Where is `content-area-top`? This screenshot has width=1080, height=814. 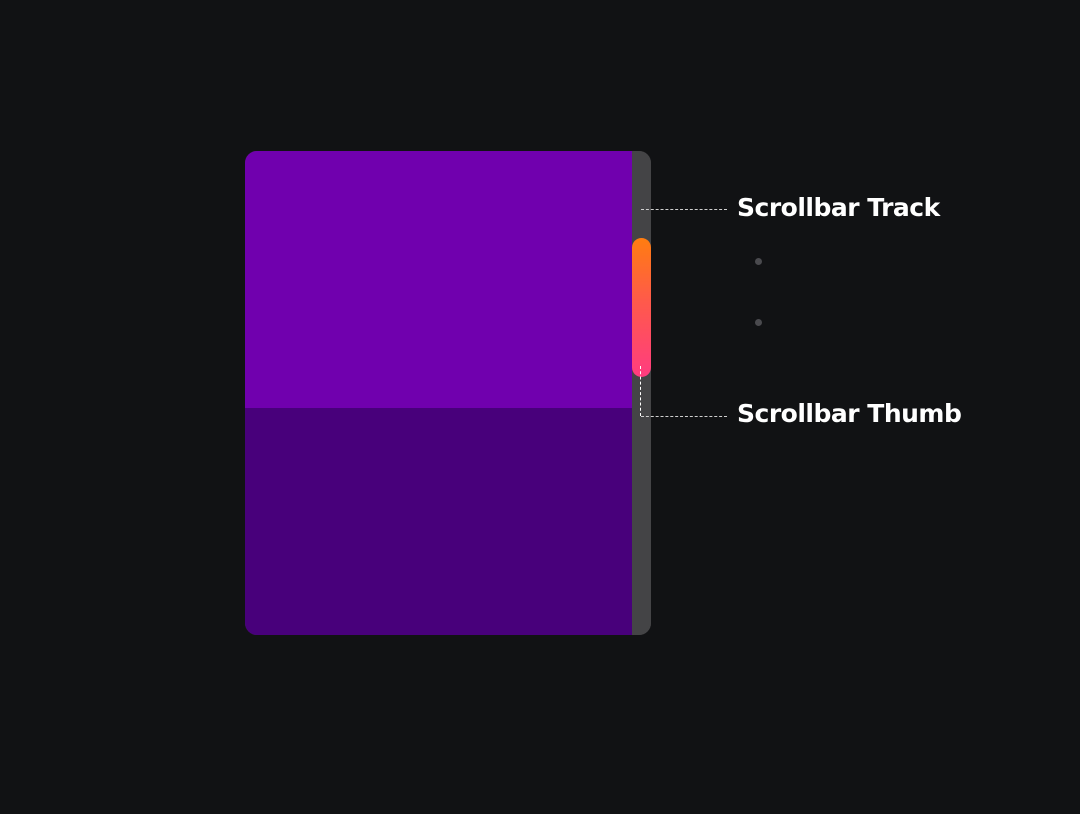 content-area-top is located at coordinates (438, 279).